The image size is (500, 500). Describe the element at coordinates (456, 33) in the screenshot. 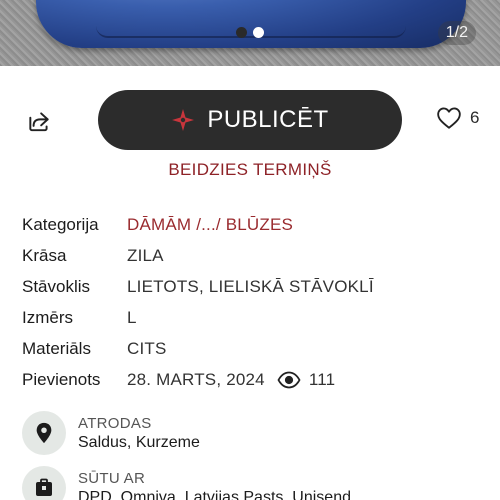

I see `image-counter: 1/2` at that location.